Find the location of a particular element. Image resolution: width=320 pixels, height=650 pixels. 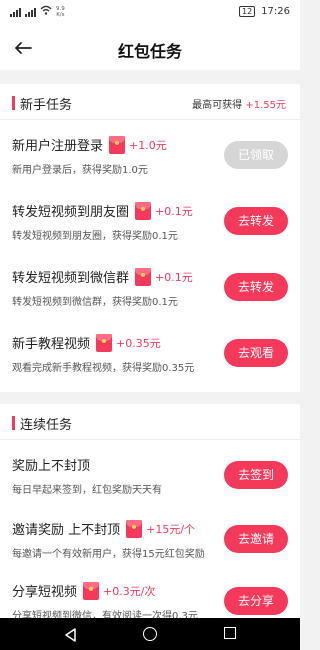

battery-icon: 12 is located at coordinates (247, 11).